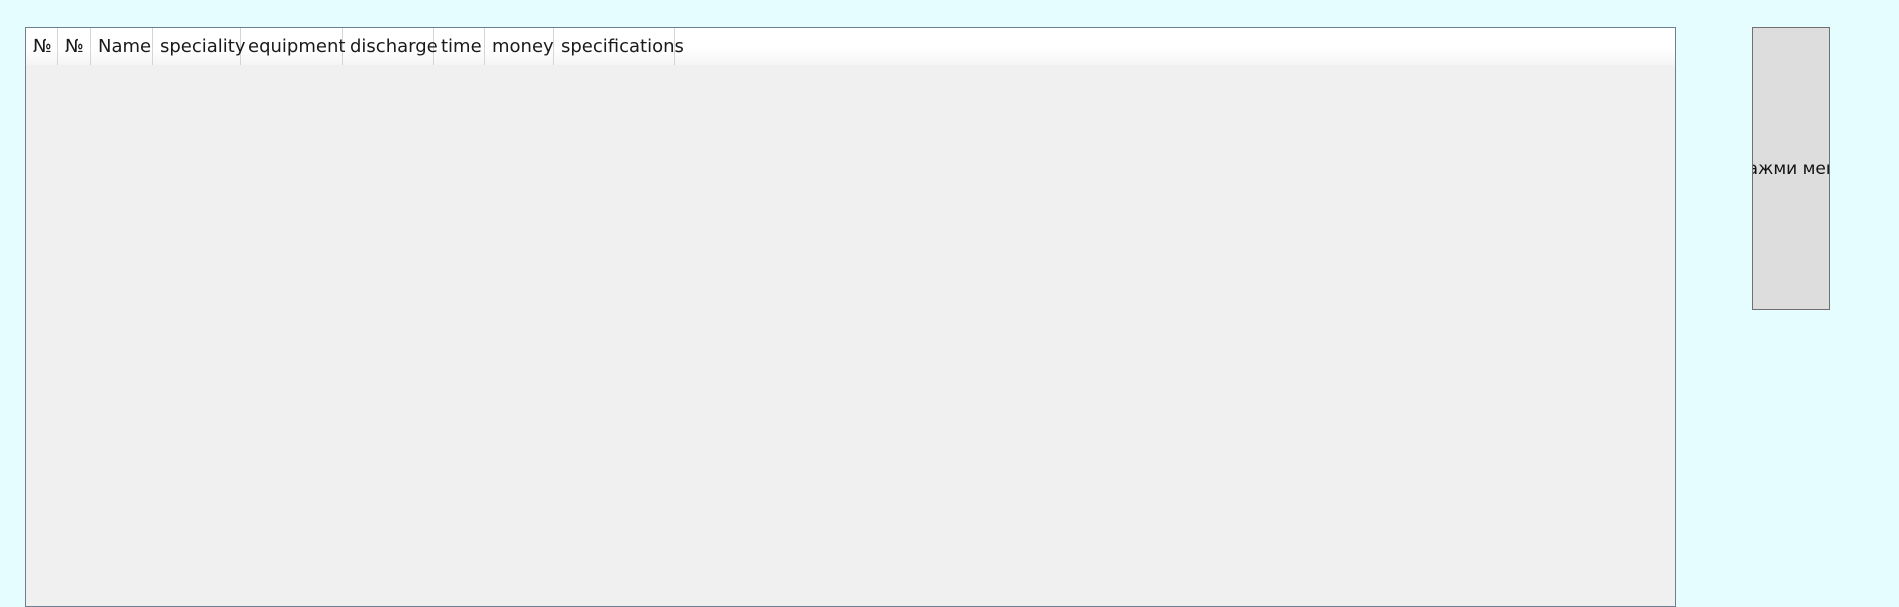 This screenshot has width=1899, height=607. What do you see at coordinates (199, 46) in the screenshot?
I see `column-header-speciality: speciality` at bounding box center [199, 46].